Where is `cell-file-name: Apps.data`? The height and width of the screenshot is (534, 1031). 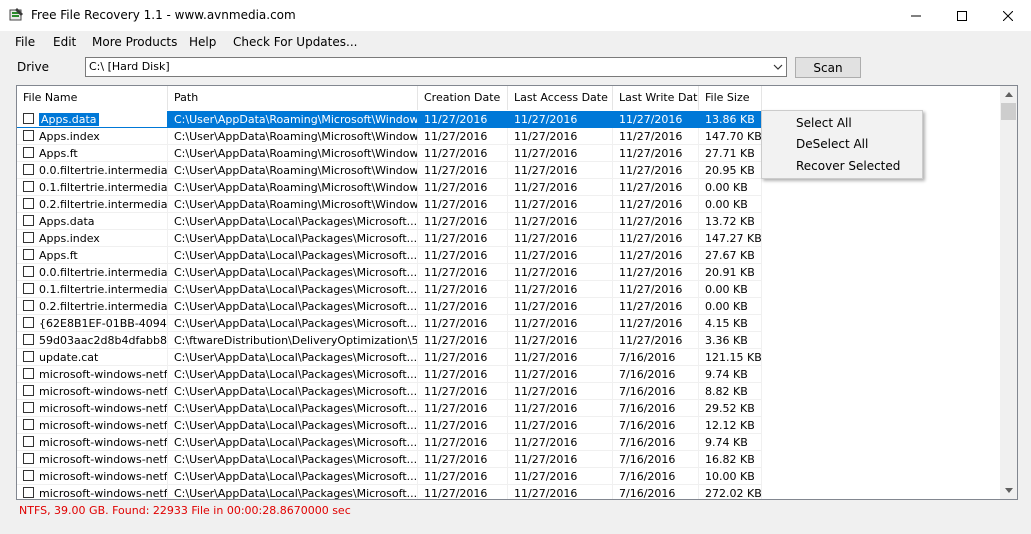 cell-file-name: Apps.data is located at coordinates (92, 119).